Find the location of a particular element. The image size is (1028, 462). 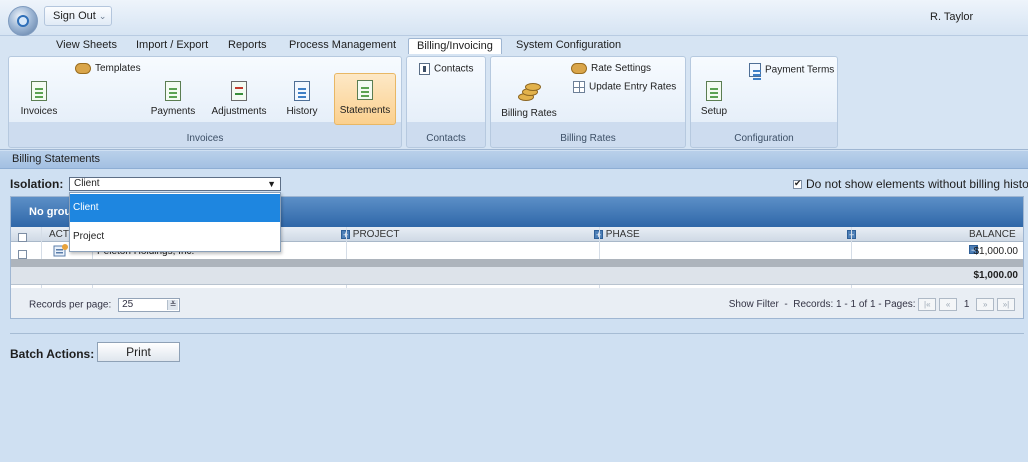

hide-empty-checkbox is located at coordinates (797, 184).